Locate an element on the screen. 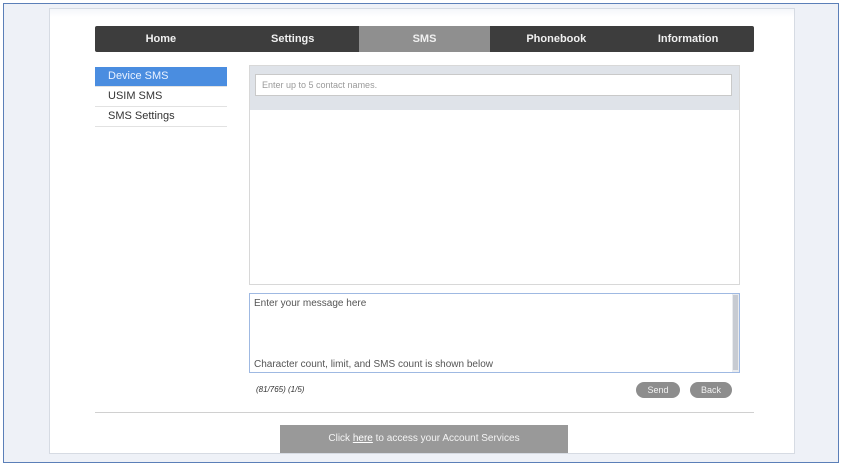  main-nav: Home Settings SMS Phonebook Information is located at coordinates (424, 39).